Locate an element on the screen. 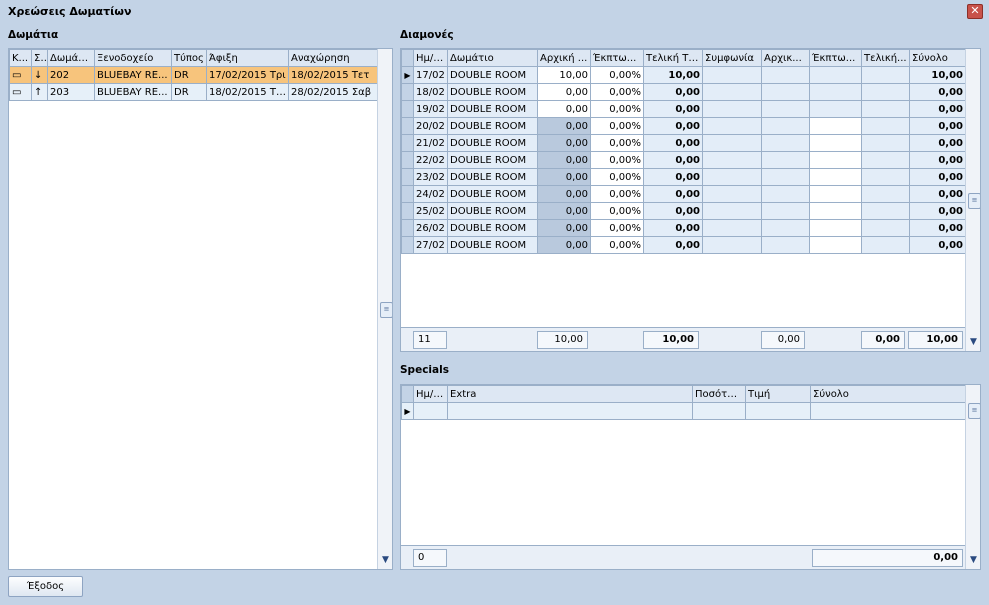 Image resolution: width=989 pixels, height=605 pixels. stay-date-cell: 23/02 is located at coordinates (430, 177).